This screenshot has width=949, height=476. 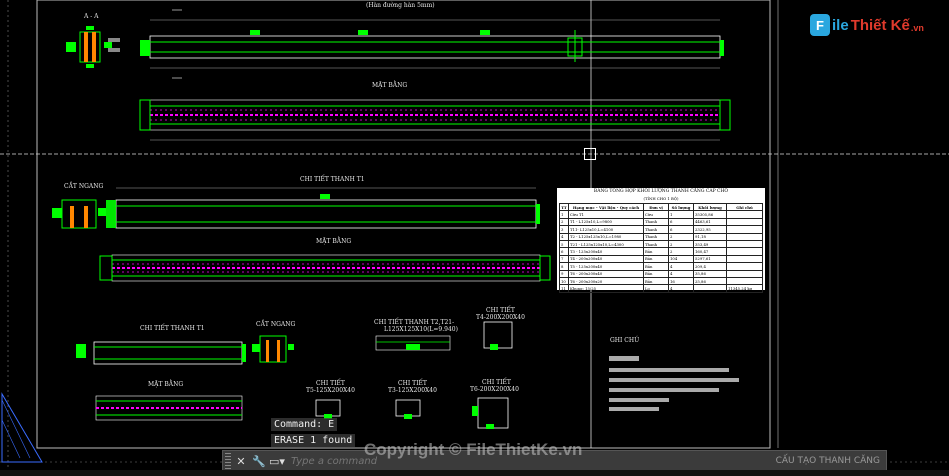 I want to click on table-cell: T4 - 200x200x40, so click(x=606, y=259).